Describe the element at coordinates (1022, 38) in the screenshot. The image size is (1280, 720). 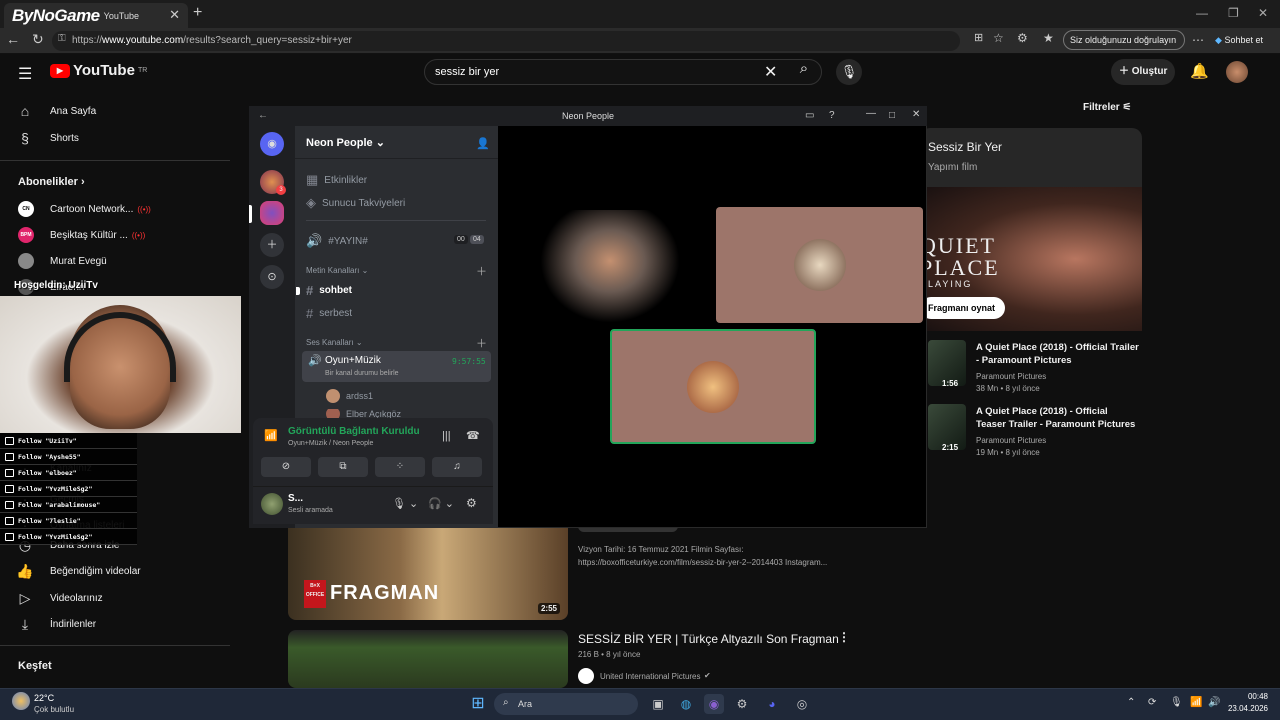
I see `extensions-icon: ⚙` at that location.